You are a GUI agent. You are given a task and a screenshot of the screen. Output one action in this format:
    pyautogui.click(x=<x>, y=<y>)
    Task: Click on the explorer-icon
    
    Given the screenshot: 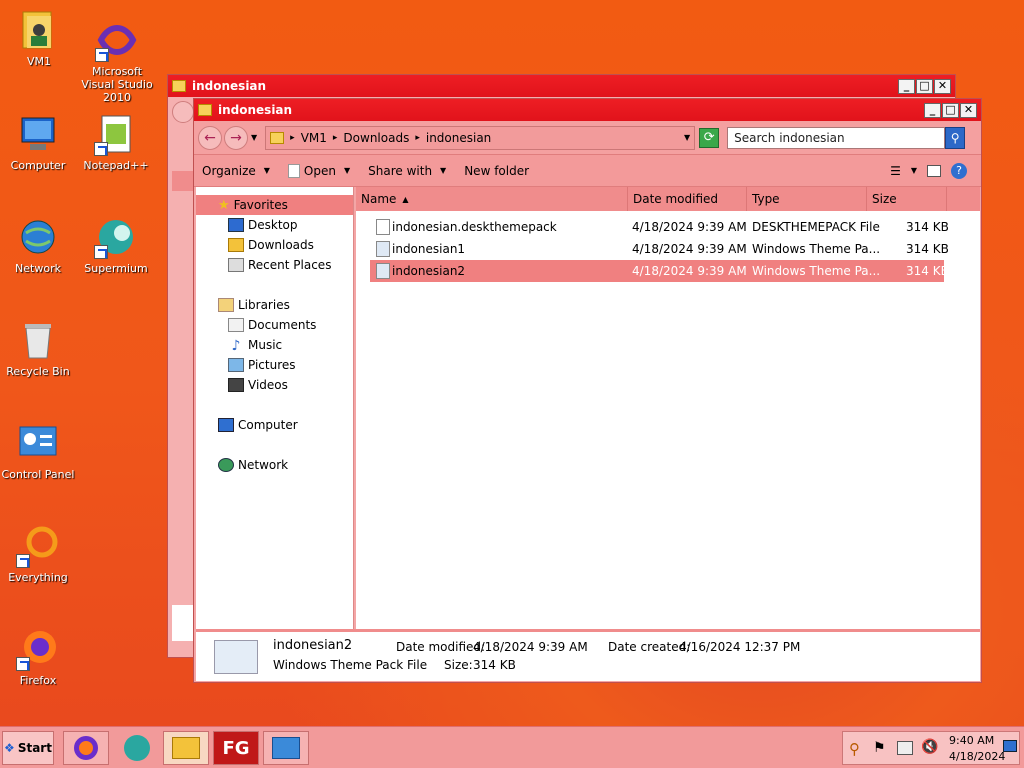 What is the action you would take?
    pyautogui.click(x=186, y=748)
    